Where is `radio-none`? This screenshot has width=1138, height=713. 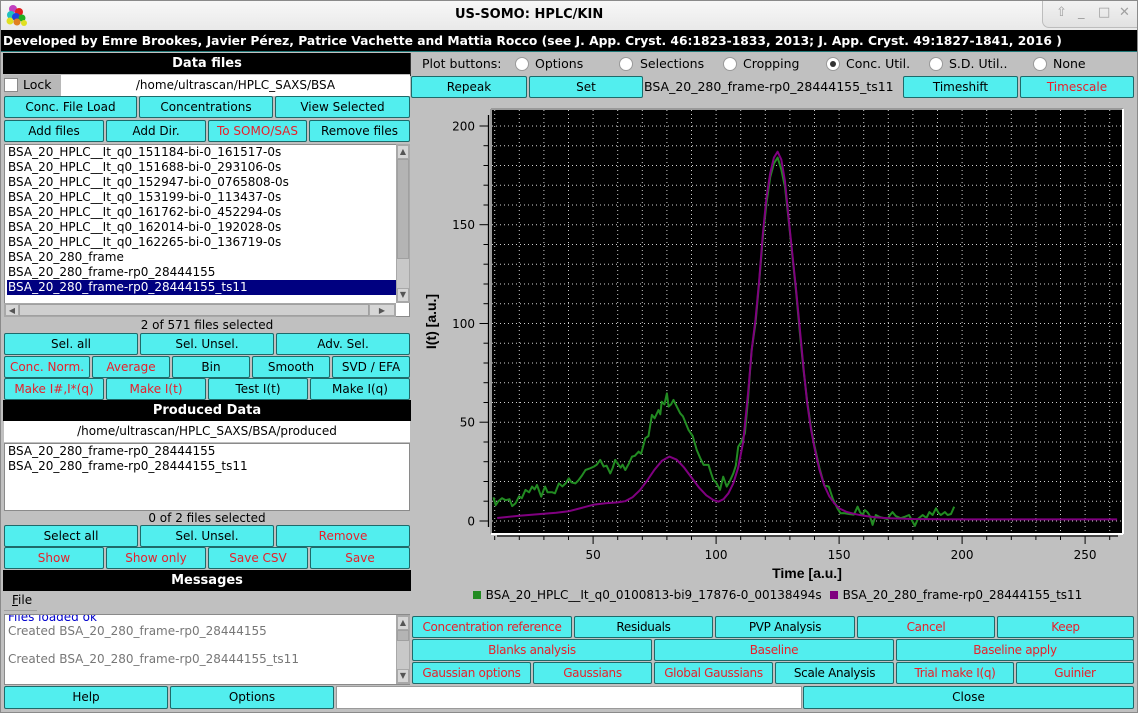 radio-none is located at coordinates (1040, 64).